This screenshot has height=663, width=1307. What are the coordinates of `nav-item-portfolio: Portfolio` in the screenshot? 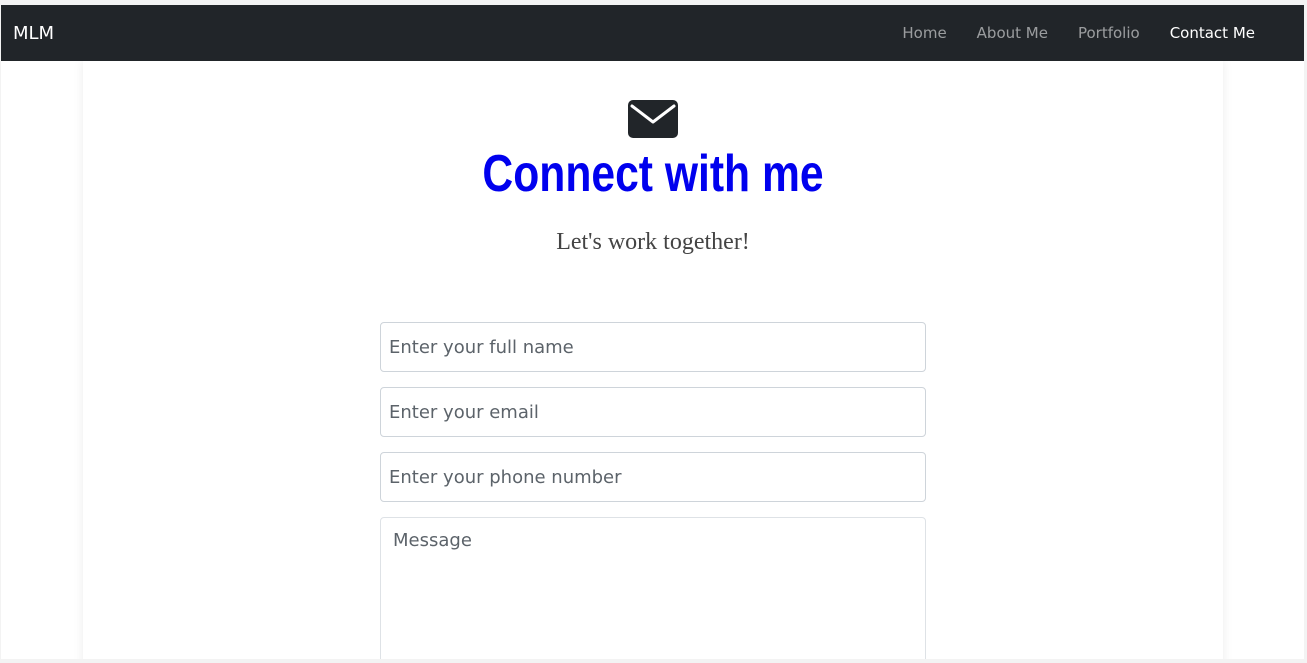 It's located at (1109, 33).